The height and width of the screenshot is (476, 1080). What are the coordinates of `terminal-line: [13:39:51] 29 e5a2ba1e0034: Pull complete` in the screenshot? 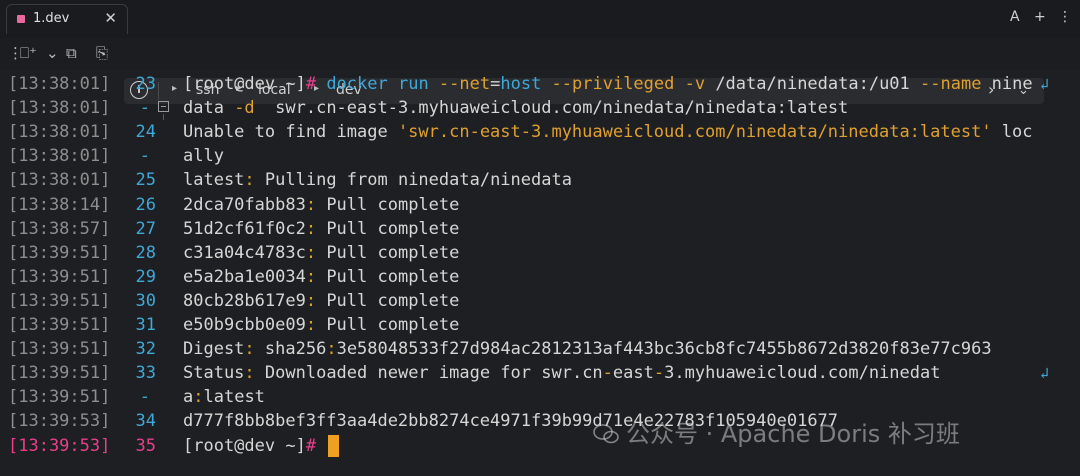 It's located at (540, 277).